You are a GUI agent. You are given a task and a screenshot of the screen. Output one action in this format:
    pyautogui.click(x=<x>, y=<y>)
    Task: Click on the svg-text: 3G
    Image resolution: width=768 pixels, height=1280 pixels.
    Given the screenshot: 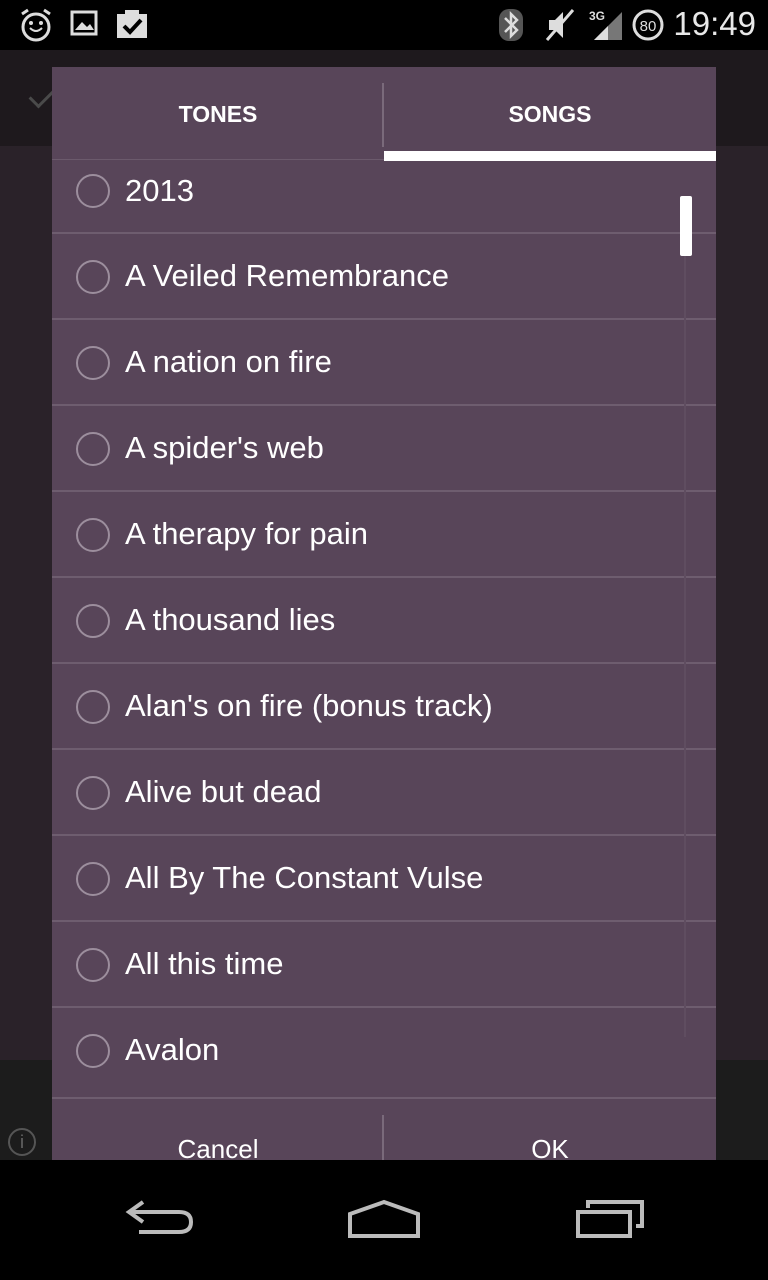 What is the action you would take?
    pyautogui.click(x=597, y=16)
    